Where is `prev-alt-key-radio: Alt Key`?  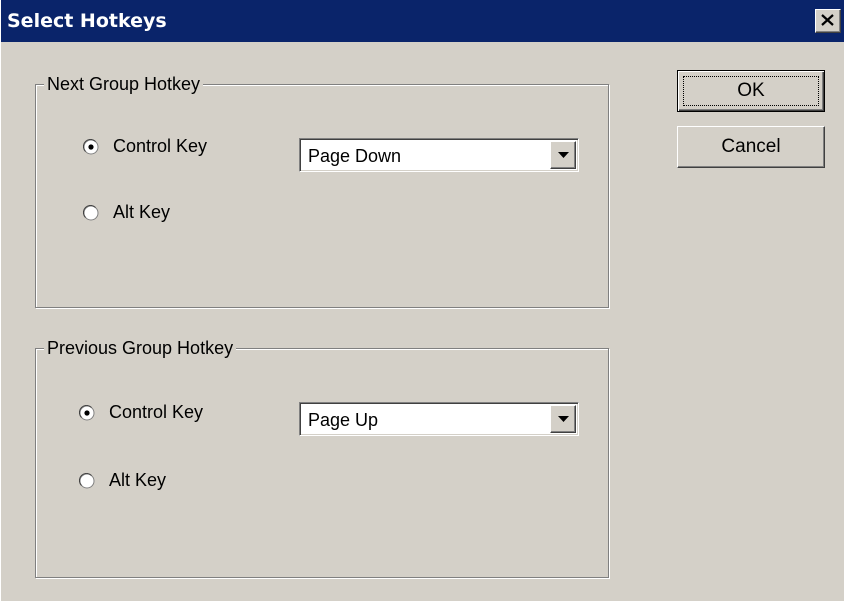 prev-alt-key-radio: Alt Key is located at coordinates (122, 480).